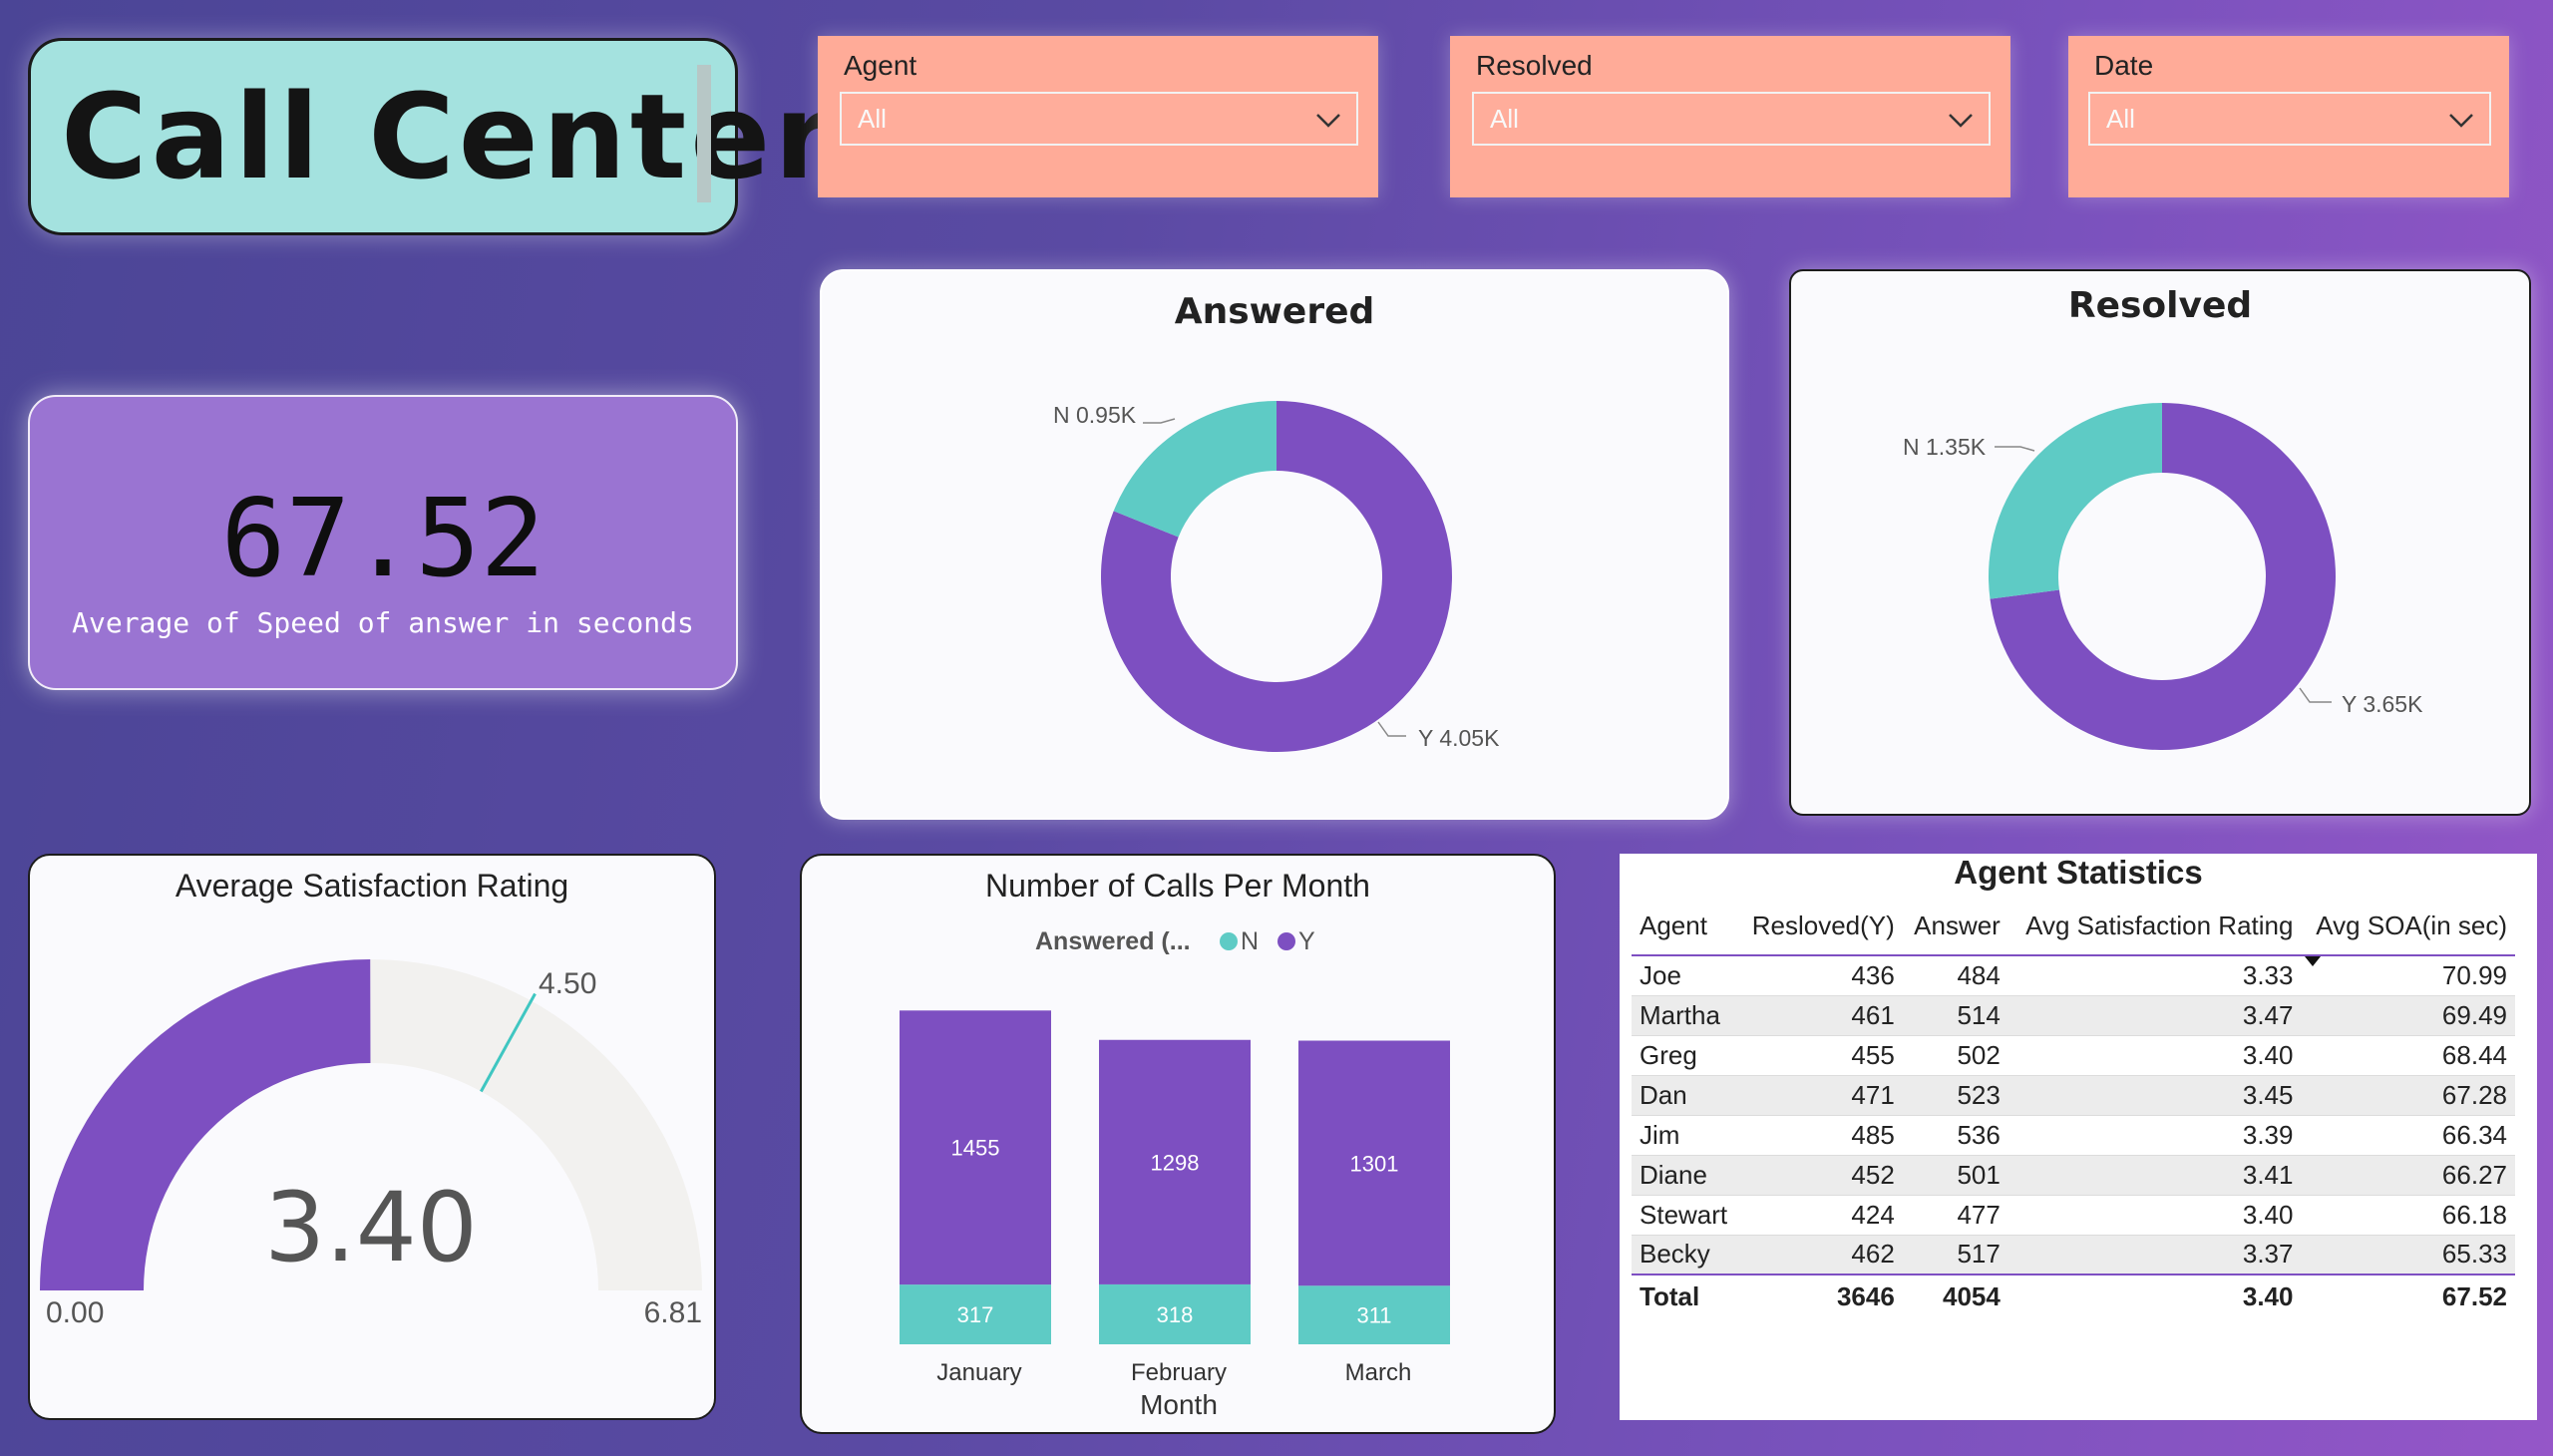 Image resolution: width=2553 pixels, height=1456 pixels. Describe the element at coordinates (1821, 975) in the screenshot. I see `table-cell: 436` at that location.